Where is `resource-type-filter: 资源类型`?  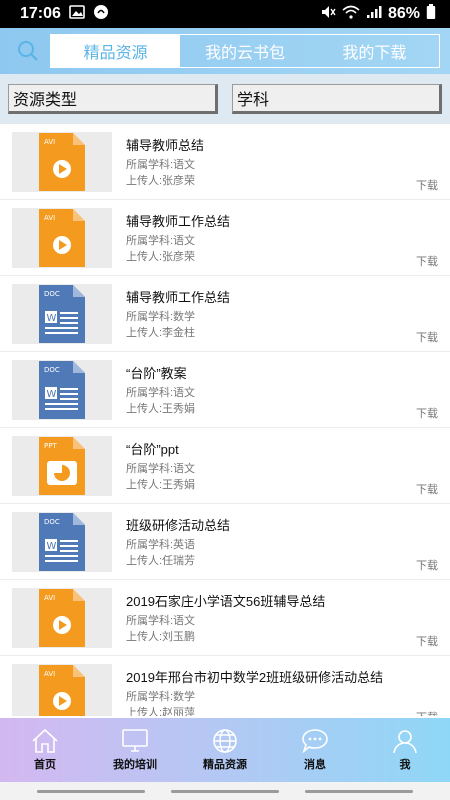 resource-type-filter: 资源类型 is located at coordinates (113, 99).